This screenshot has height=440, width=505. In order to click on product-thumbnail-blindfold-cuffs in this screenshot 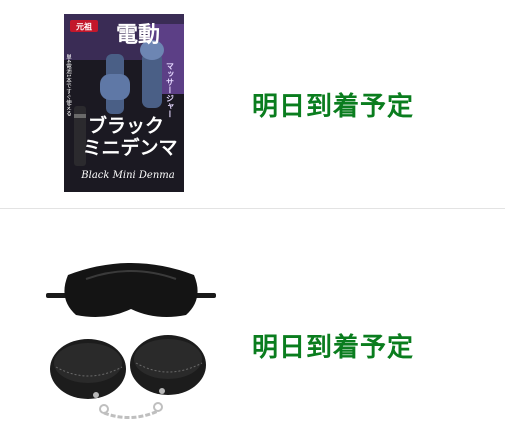, I will do `click(131, 343)`.